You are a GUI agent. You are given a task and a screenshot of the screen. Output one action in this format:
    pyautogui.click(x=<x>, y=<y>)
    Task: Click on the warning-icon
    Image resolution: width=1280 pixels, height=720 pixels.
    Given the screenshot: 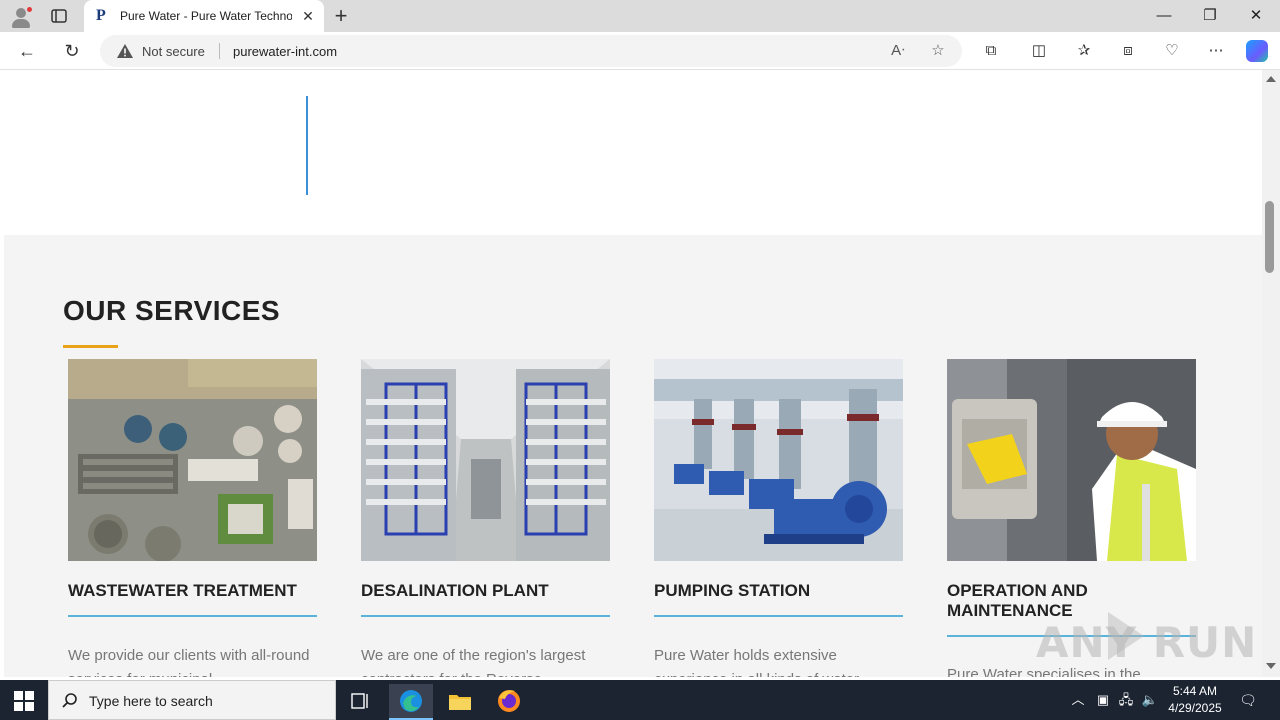 What is the action you would take?
    pyautogui.click(x=125, y=51)
    